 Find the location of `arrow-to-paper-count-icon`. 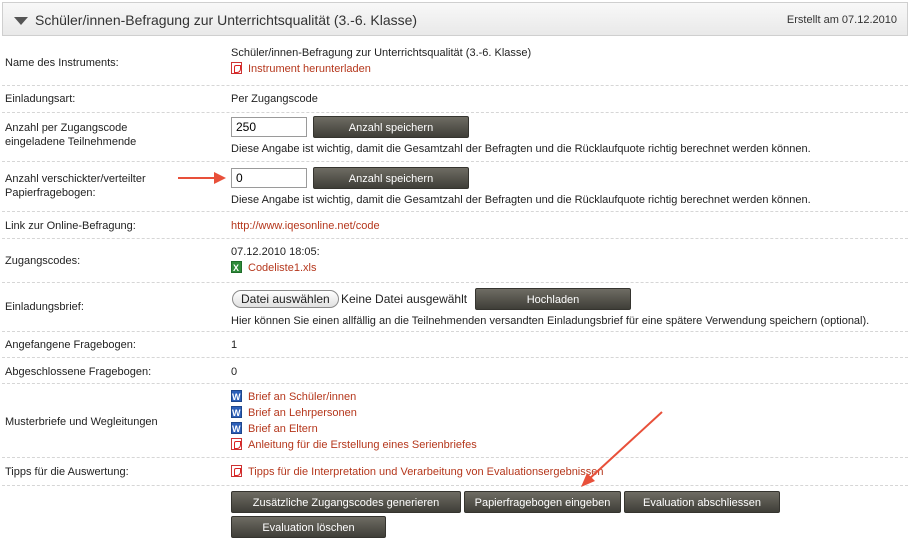

arrow-to-paper-count-icon is located at coordinates (202, 178).